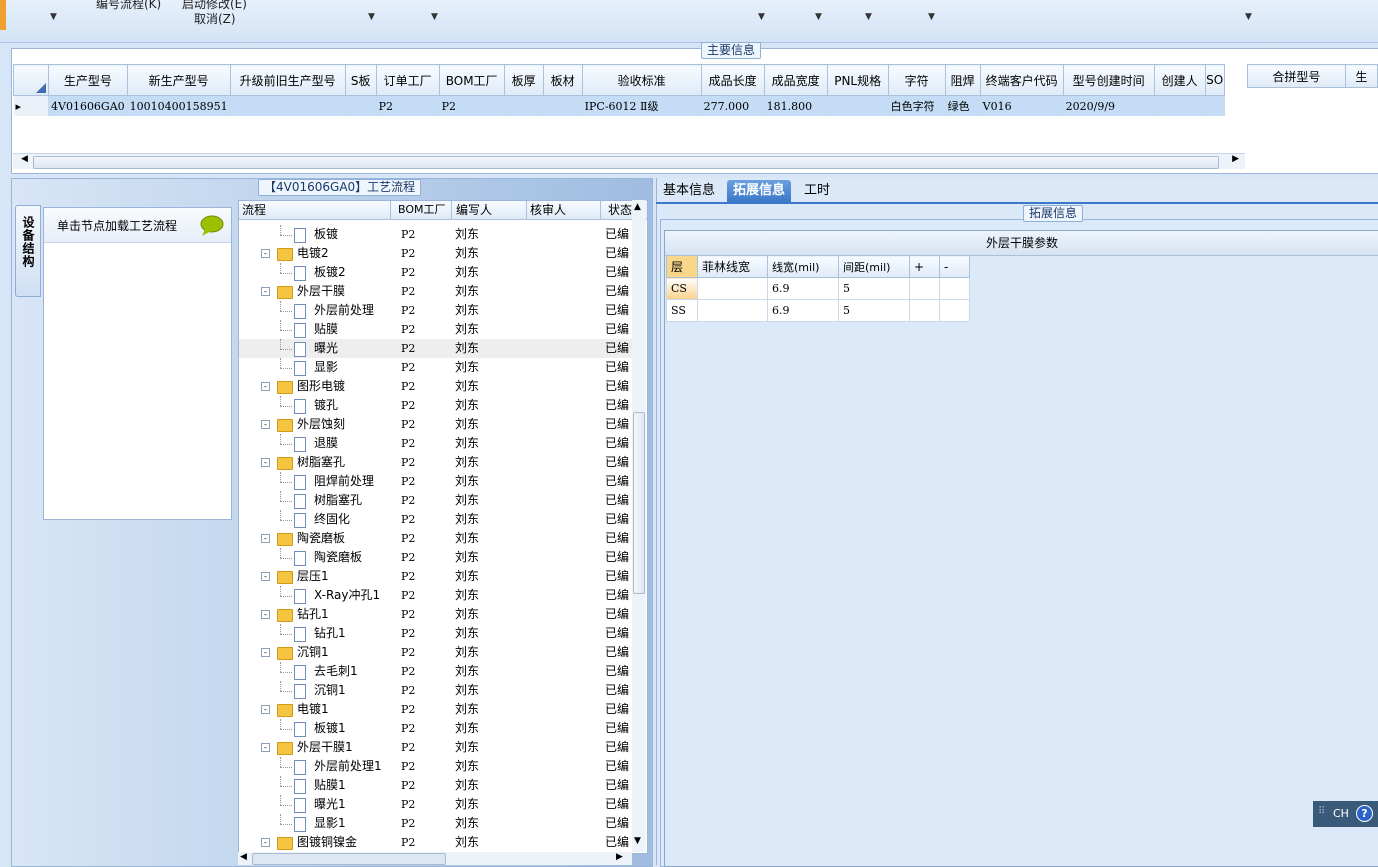  What do you see at coordinates (682, 310) in the screenshot?
I see `table-cell: SS` at bounding box center [682, 310].